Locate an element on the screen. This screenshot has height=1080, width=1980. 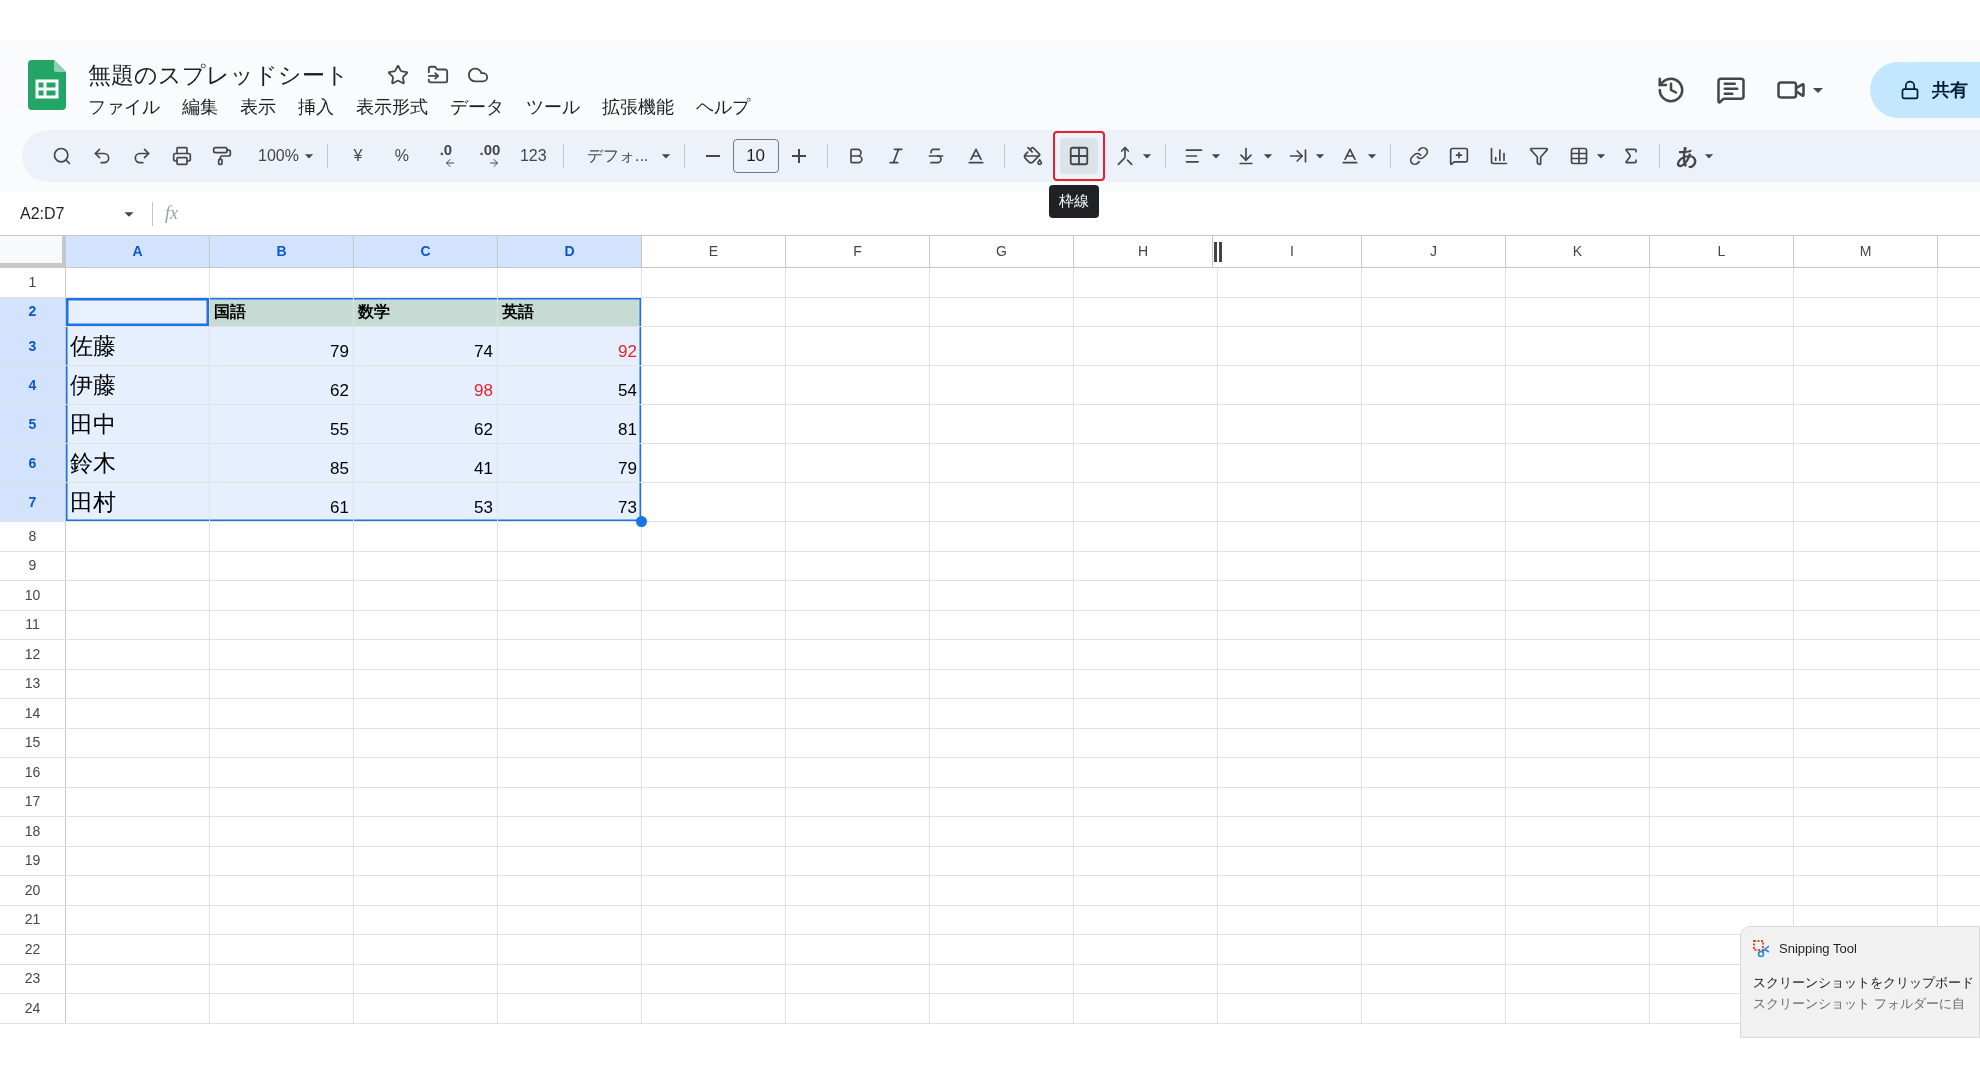
score-cell: 55 is located at coordinates (282, 424).